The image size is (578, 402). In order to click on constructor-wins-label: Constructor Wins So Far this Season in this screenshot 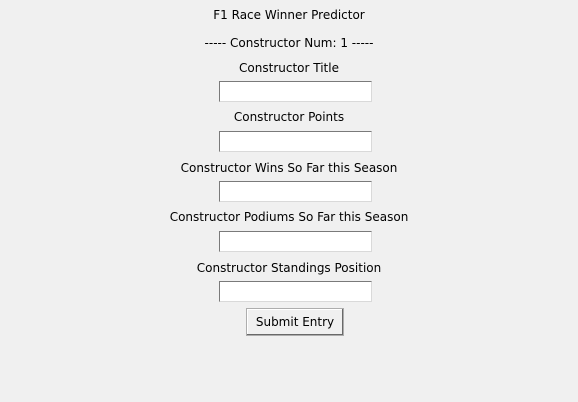, I will do `click(289, 168)`.